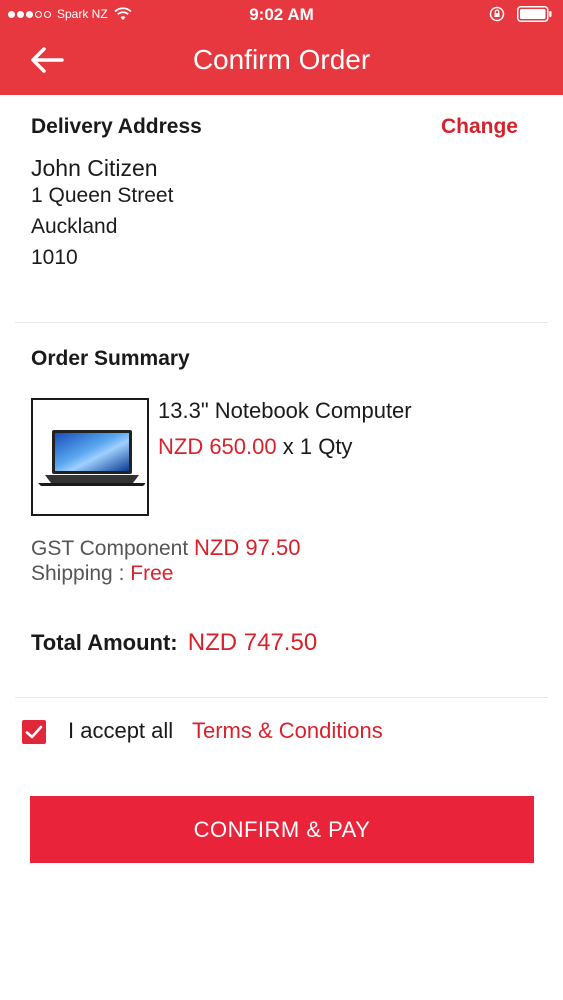 The image size is (563, 1000). What do you see at coordinates (110, 548) in the screenshot?
I see `gst-label: GST Component` at bounding box center [110, 548].